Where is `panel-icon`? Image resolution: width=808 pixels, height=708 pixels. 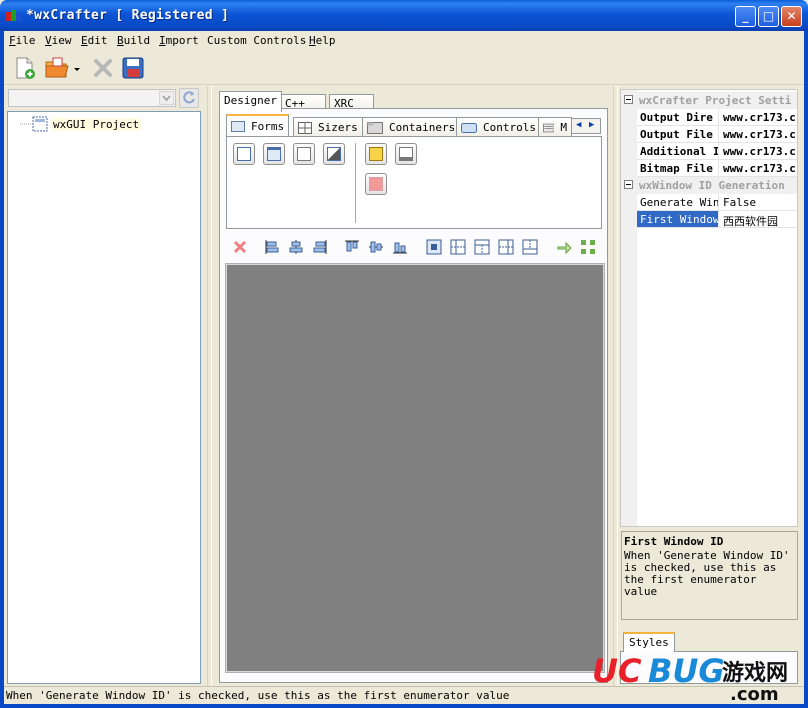
panel-icon is located at coordinates (304, 154).